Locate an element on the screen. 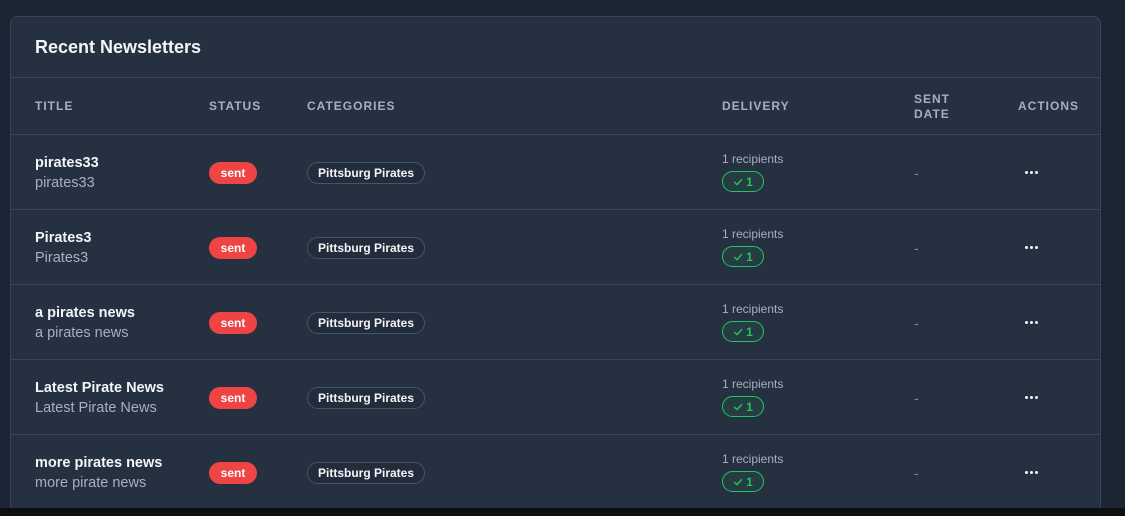 The height and width of the screenshot is (516, 1125). column-header-categories: Categories is located at coordinates (351, 106).